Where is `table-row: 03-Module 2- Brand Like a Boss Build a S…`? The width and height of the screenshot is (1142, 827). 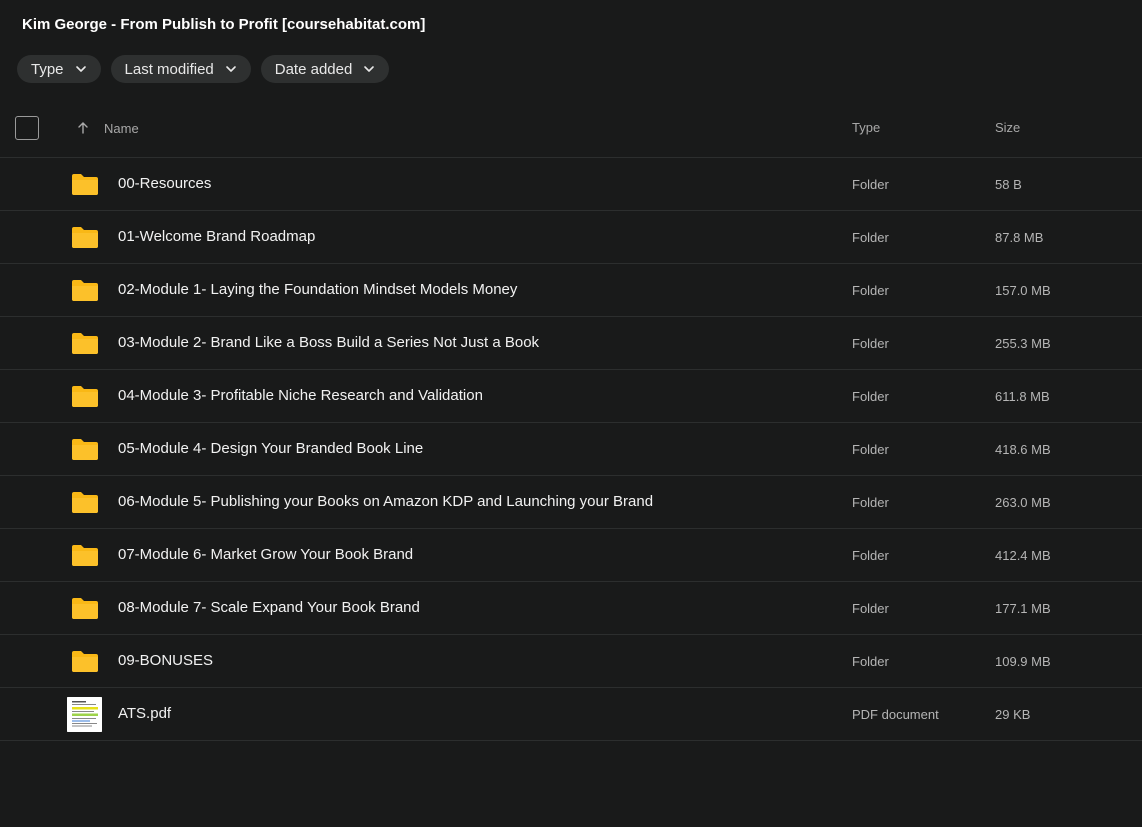 table-row: 03-Module 2- Brand Like a Boss Build a S… is located at coordinates (571, 343).